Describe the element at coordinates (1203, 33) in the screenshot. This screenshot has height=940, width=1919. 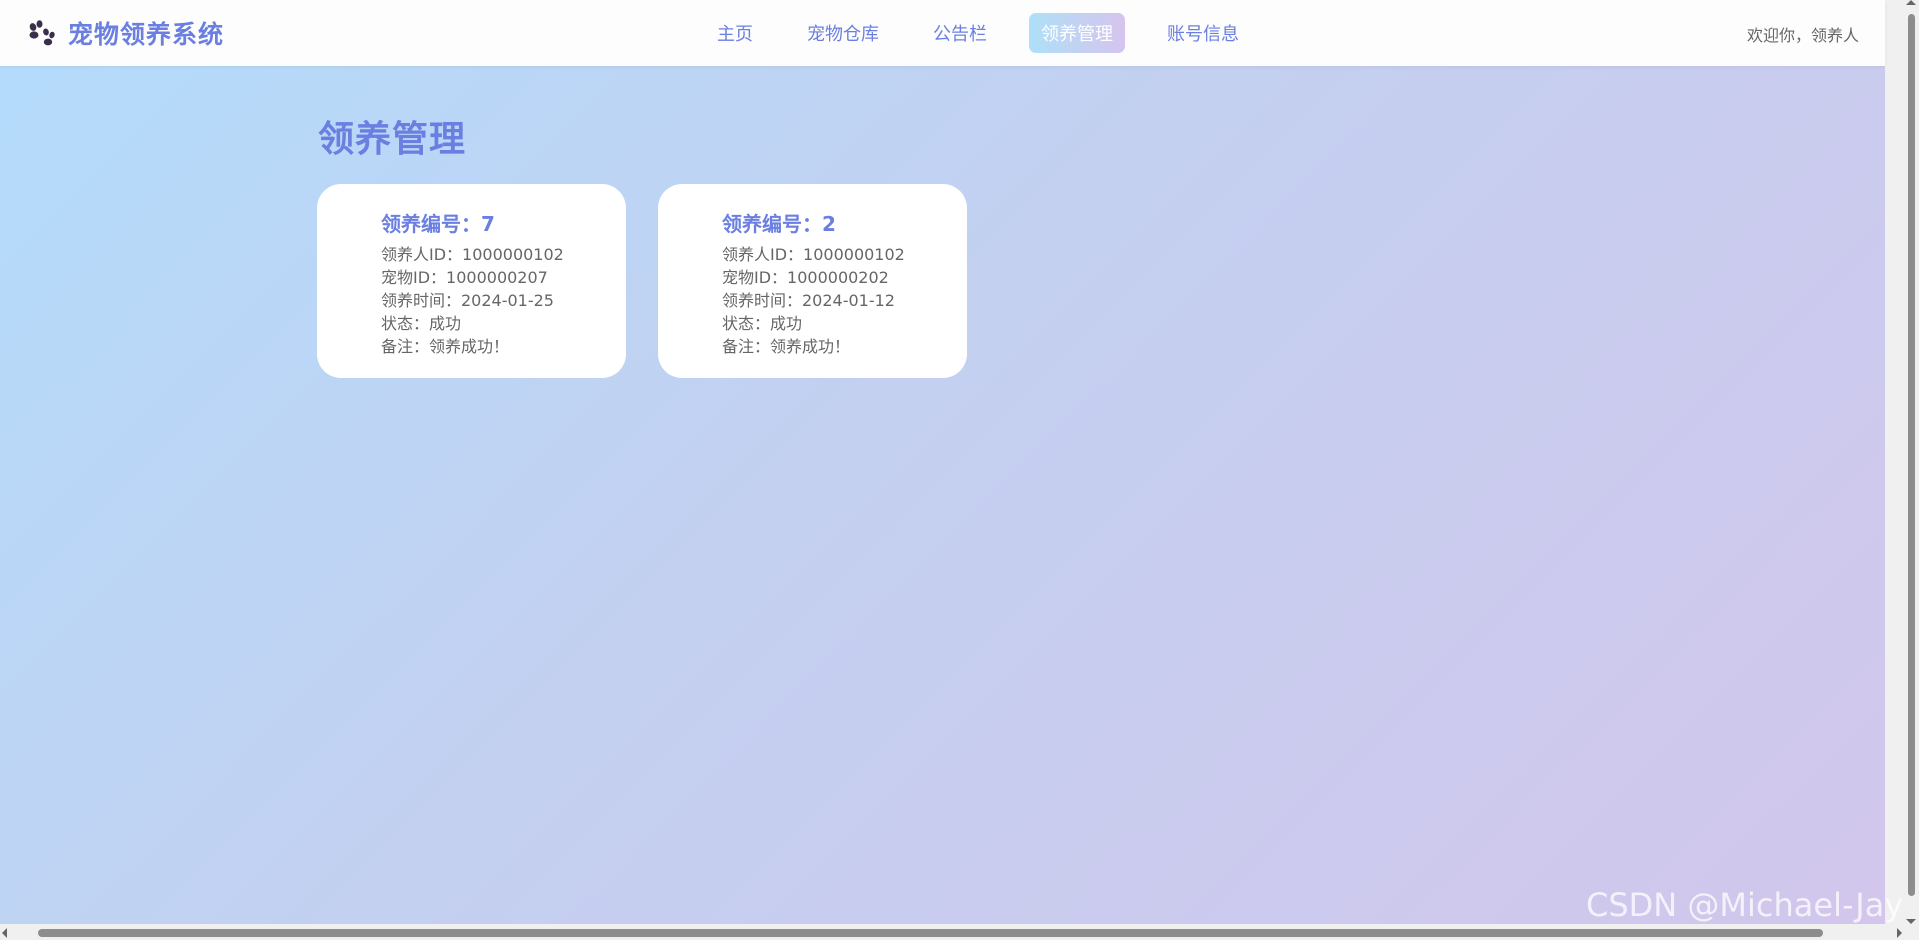
I see `nav-item-account-info: 账号信息` at that location.